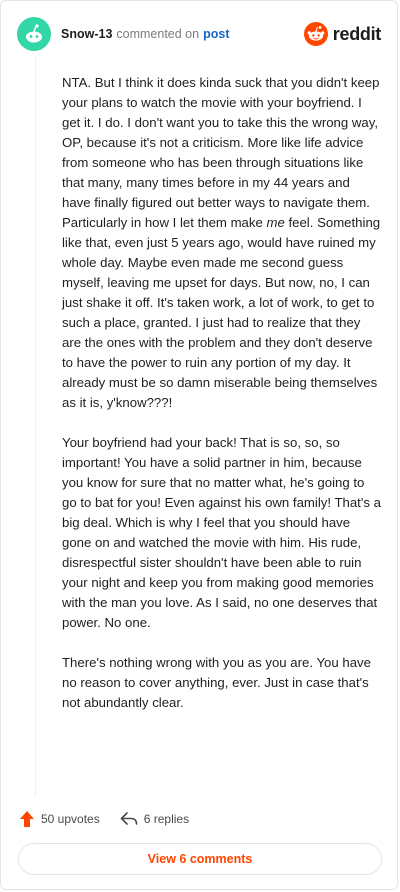 Image resolution: width=400 pixels, height=892 pixels. I want to click on thread-line, so click(35, 427).